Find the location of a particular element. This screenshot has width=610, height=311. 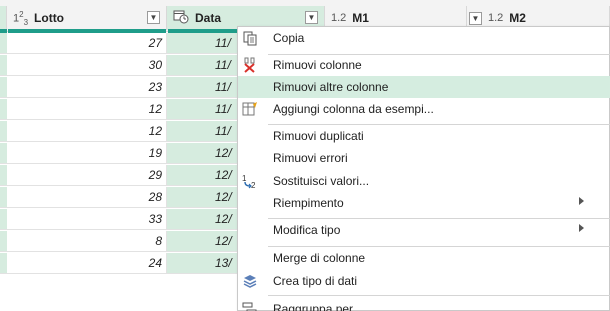

remove-columns-icon is located at coordinates (250, 65).